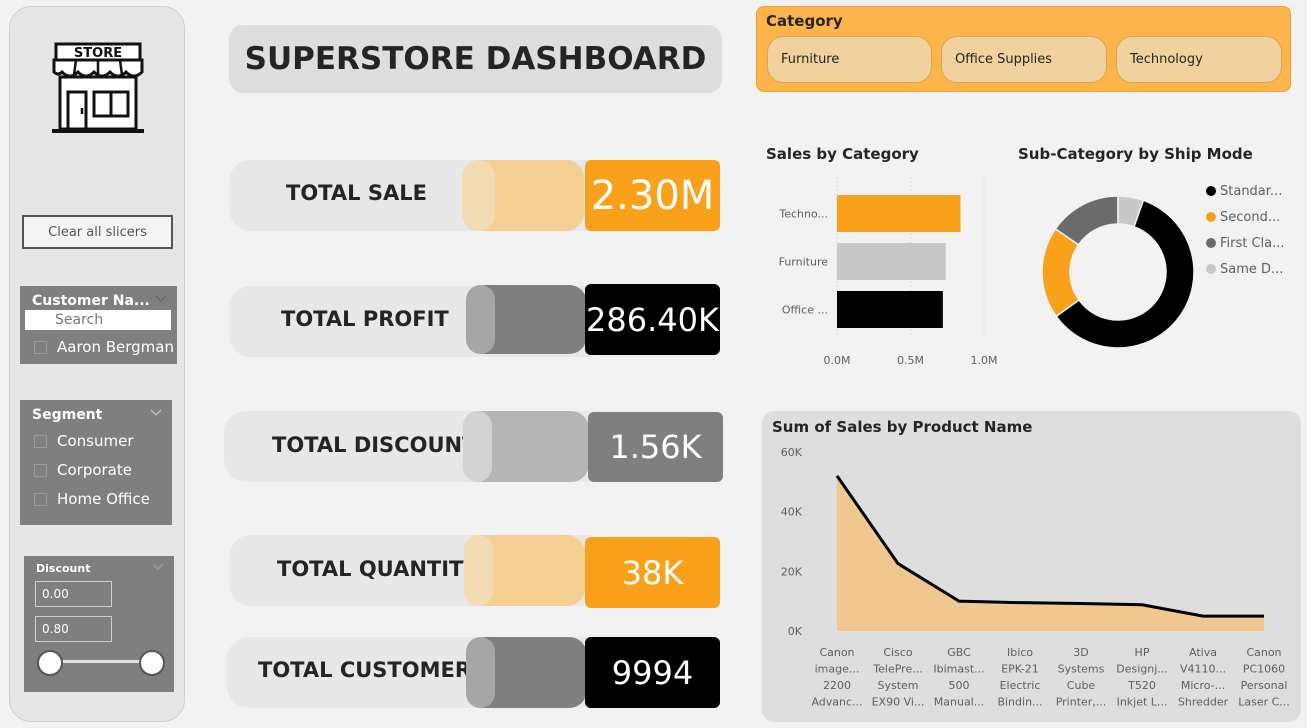 Image resolution: width=1307 pixels, height=728 pixels. What do you see at coordinates (792, 571) in the screenshot?
I see `y-tick-label: 20K` at bounding box center [792, 571].